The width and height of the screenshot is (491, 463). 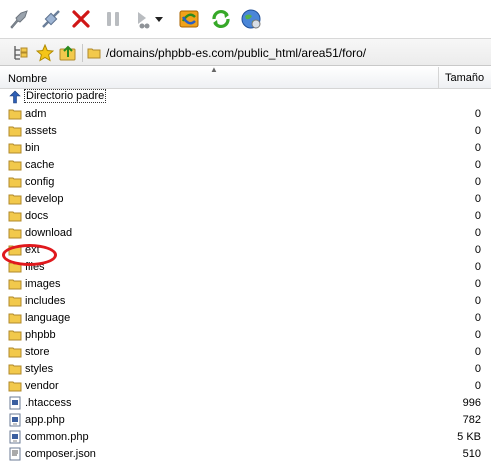 What do you see at coordinates (245, 454) in the screenshot?
I see `file-row: composer.json 510` at bounding box center [245, 454].